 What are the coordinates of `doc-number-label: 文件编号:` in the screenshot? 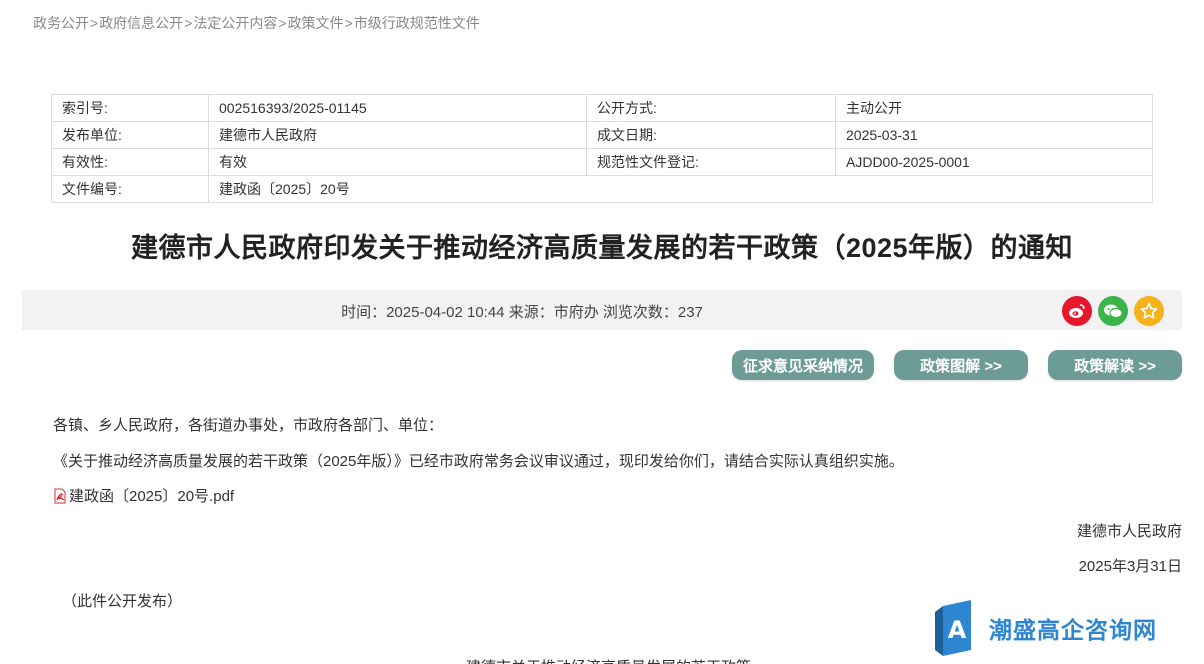 It's located at (130, 189).